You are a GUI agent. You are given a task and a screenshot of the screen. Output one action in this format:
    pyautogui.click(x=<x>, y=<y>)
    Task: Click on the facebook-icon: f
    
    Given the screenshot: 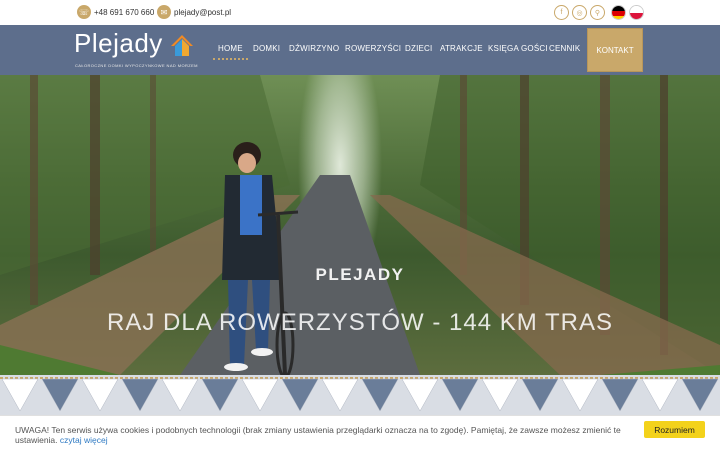 What is the action you would take?
    pyautogui.click(x=561, y=12)
    